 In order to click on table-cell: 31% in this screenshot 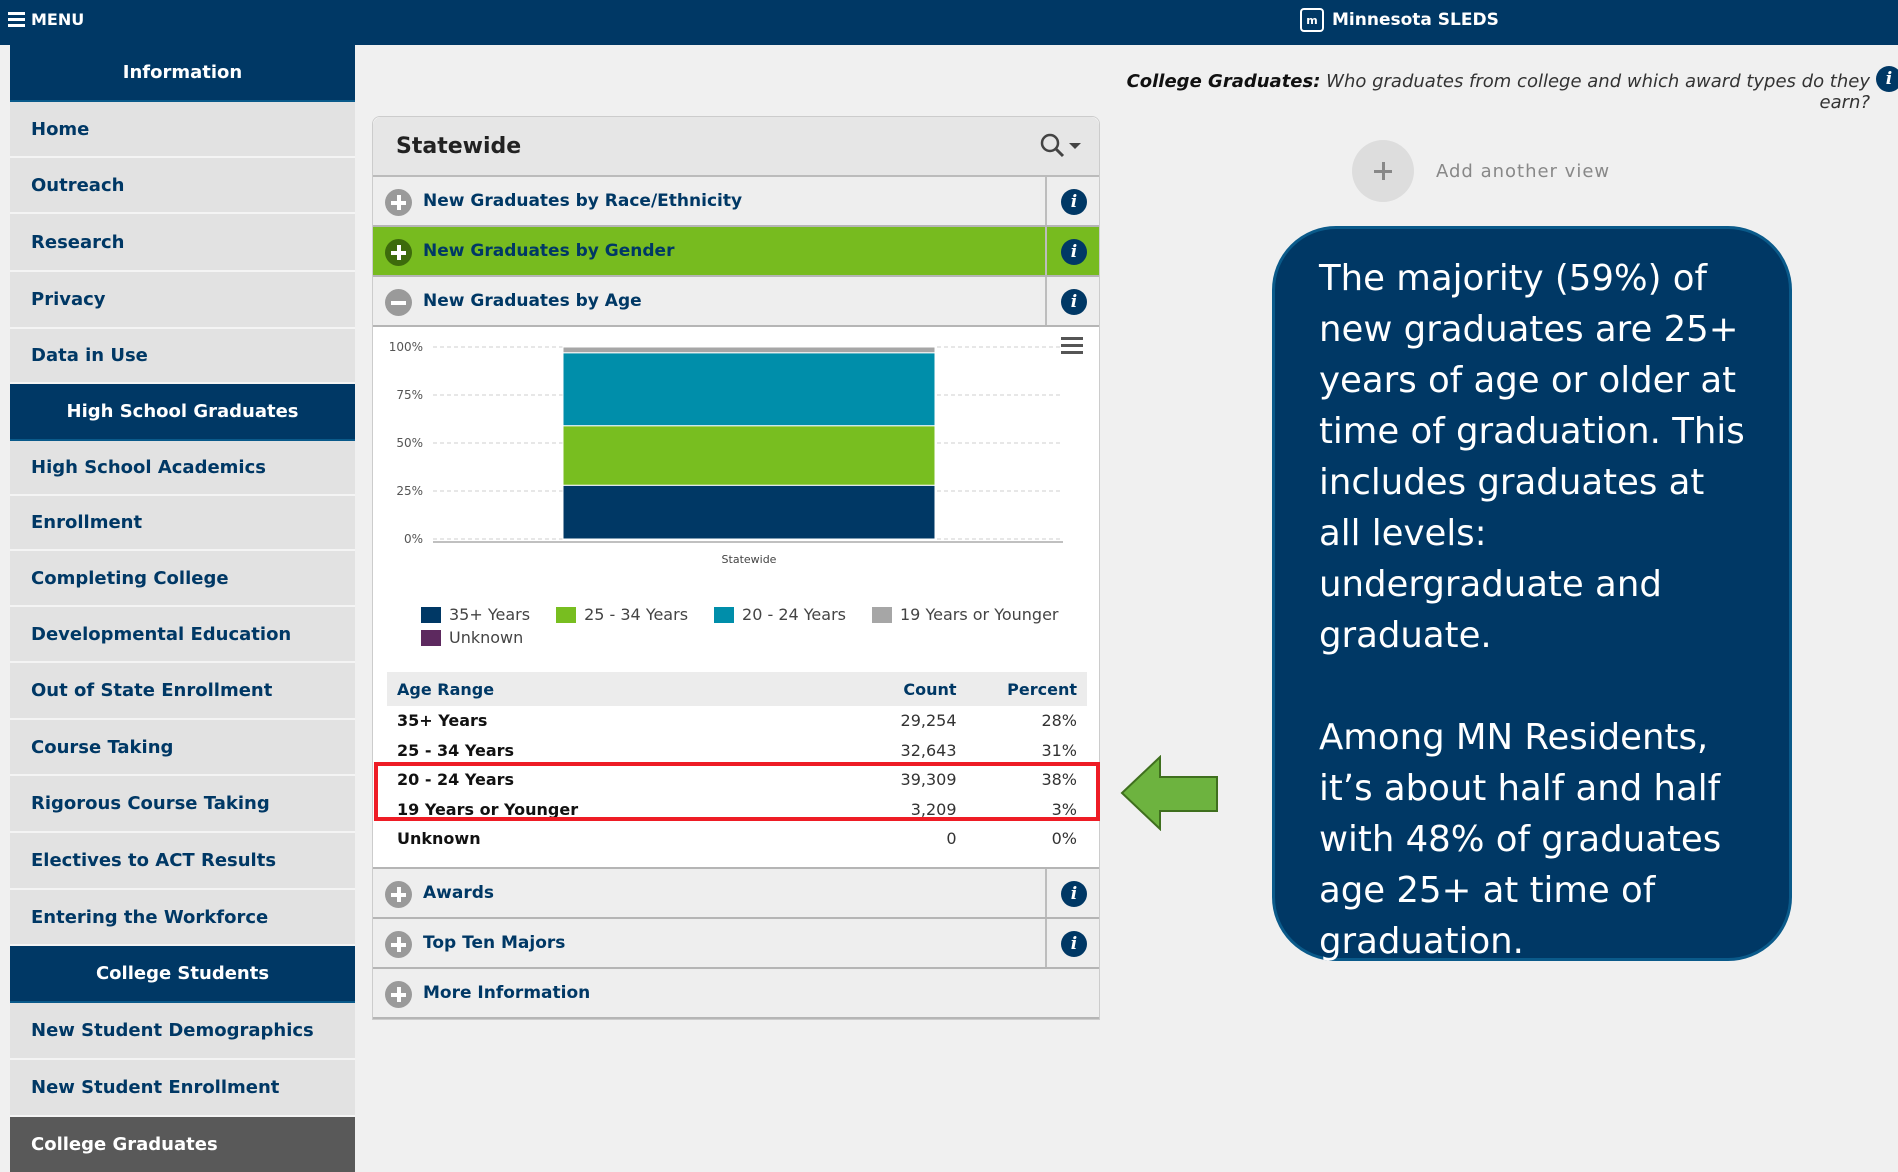, I will do `click(1059, 750)`.